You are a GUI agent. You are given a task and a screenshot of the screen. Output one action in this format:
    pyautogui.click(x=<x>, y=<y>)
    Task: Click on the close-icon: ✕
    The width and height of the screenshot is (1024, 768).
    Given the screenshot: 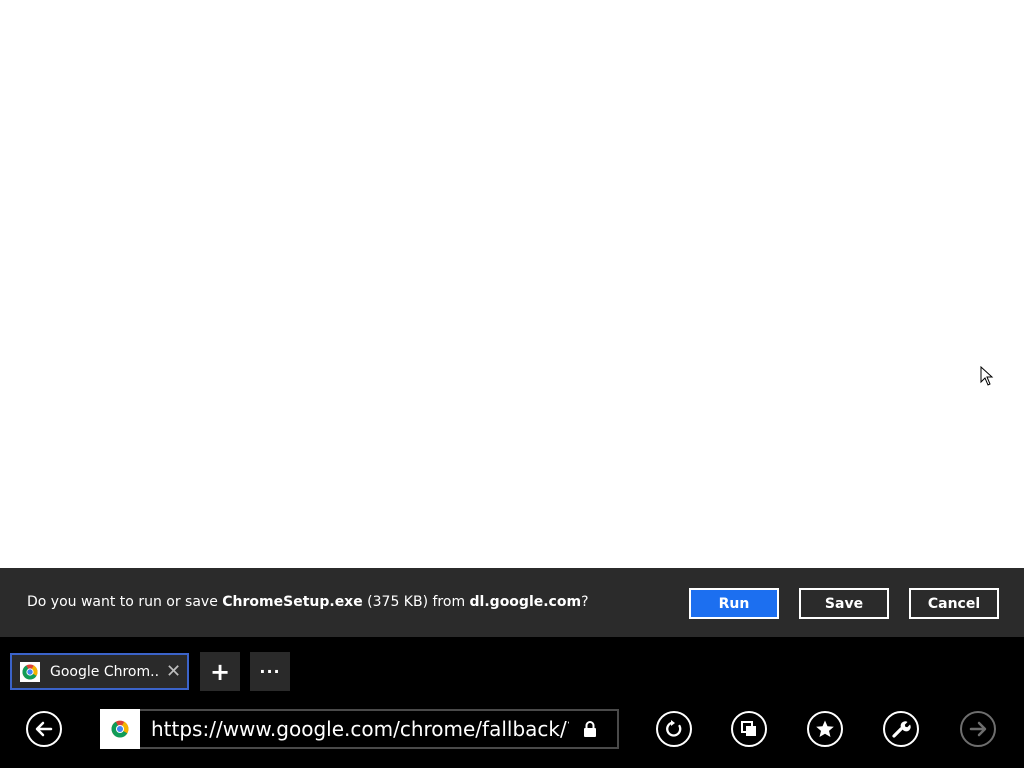 What is the action you would take?
    pyautogui.click(x=173, y=671)
    